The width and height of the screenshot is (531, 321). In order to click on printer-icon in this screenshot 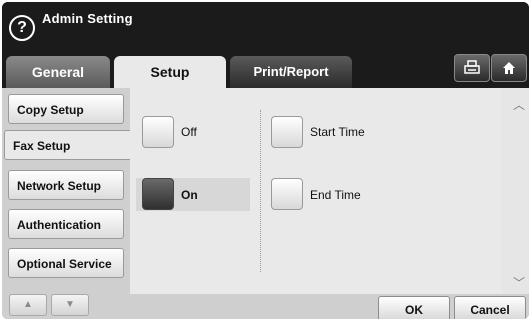, I will do `click(472, 67)`.